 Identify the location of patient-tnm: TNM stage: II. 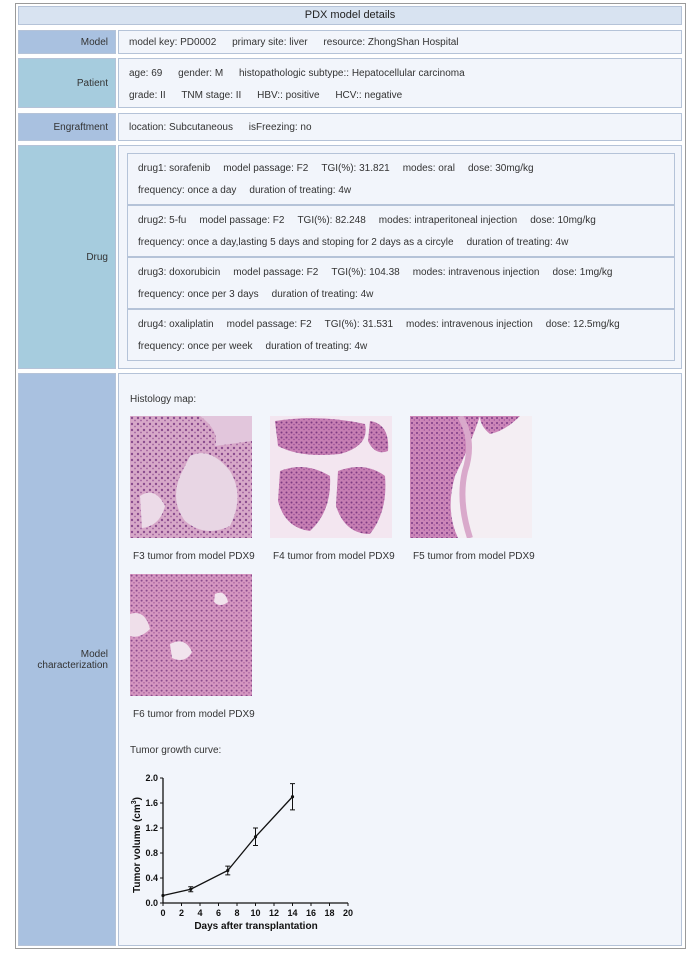
(211, 95).